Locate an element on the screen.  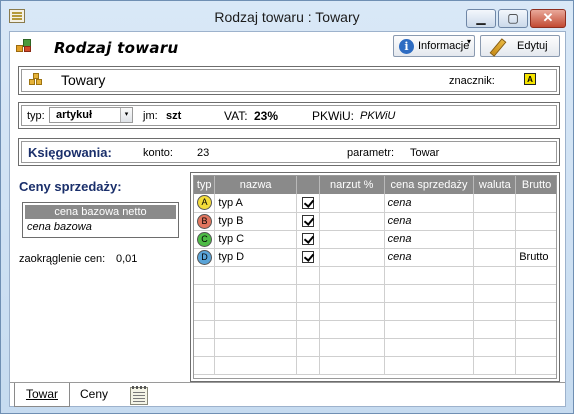
table-row: Dtyp D cena Brutto is located at coordinates (375, 257).